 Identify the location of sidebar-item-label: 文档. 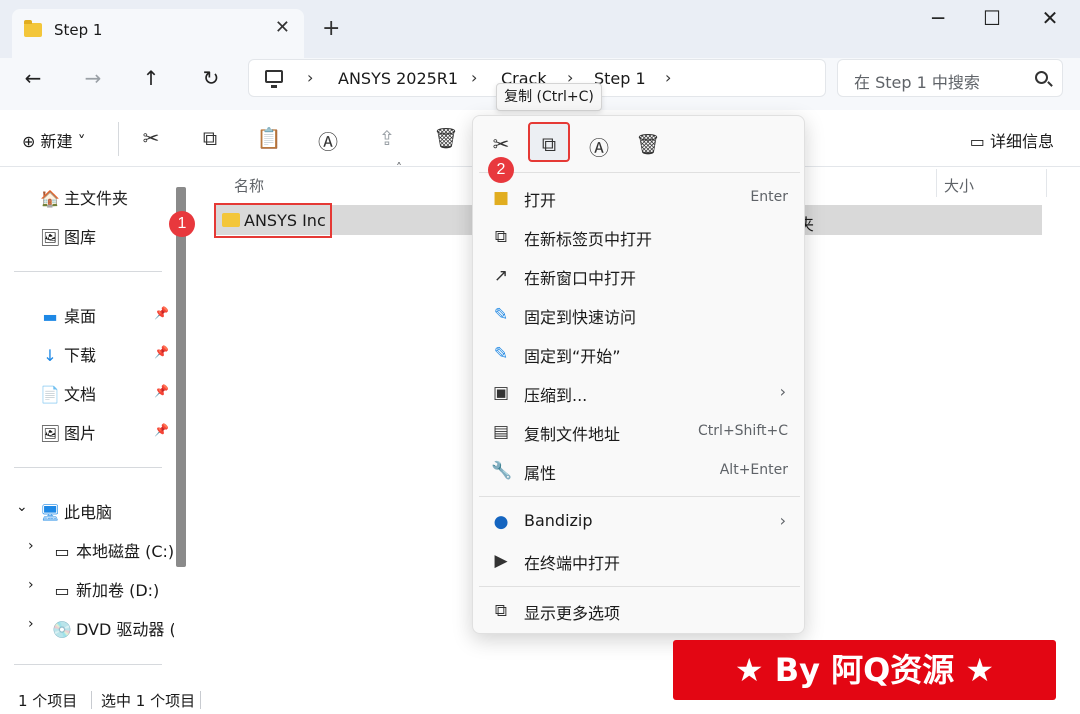
(80, 394).